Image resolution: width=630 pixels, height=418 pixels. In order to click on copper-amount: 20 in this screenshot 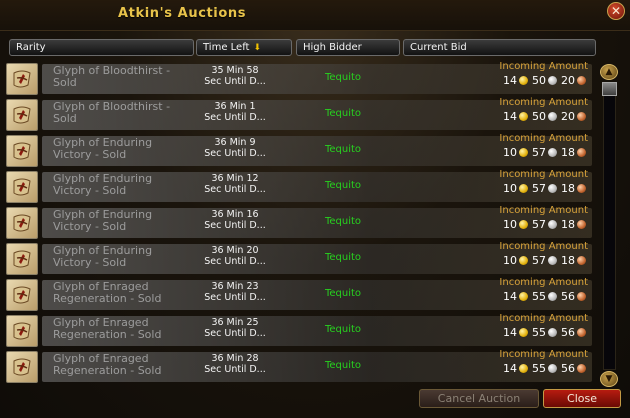, I will do `click(568, 116)`.